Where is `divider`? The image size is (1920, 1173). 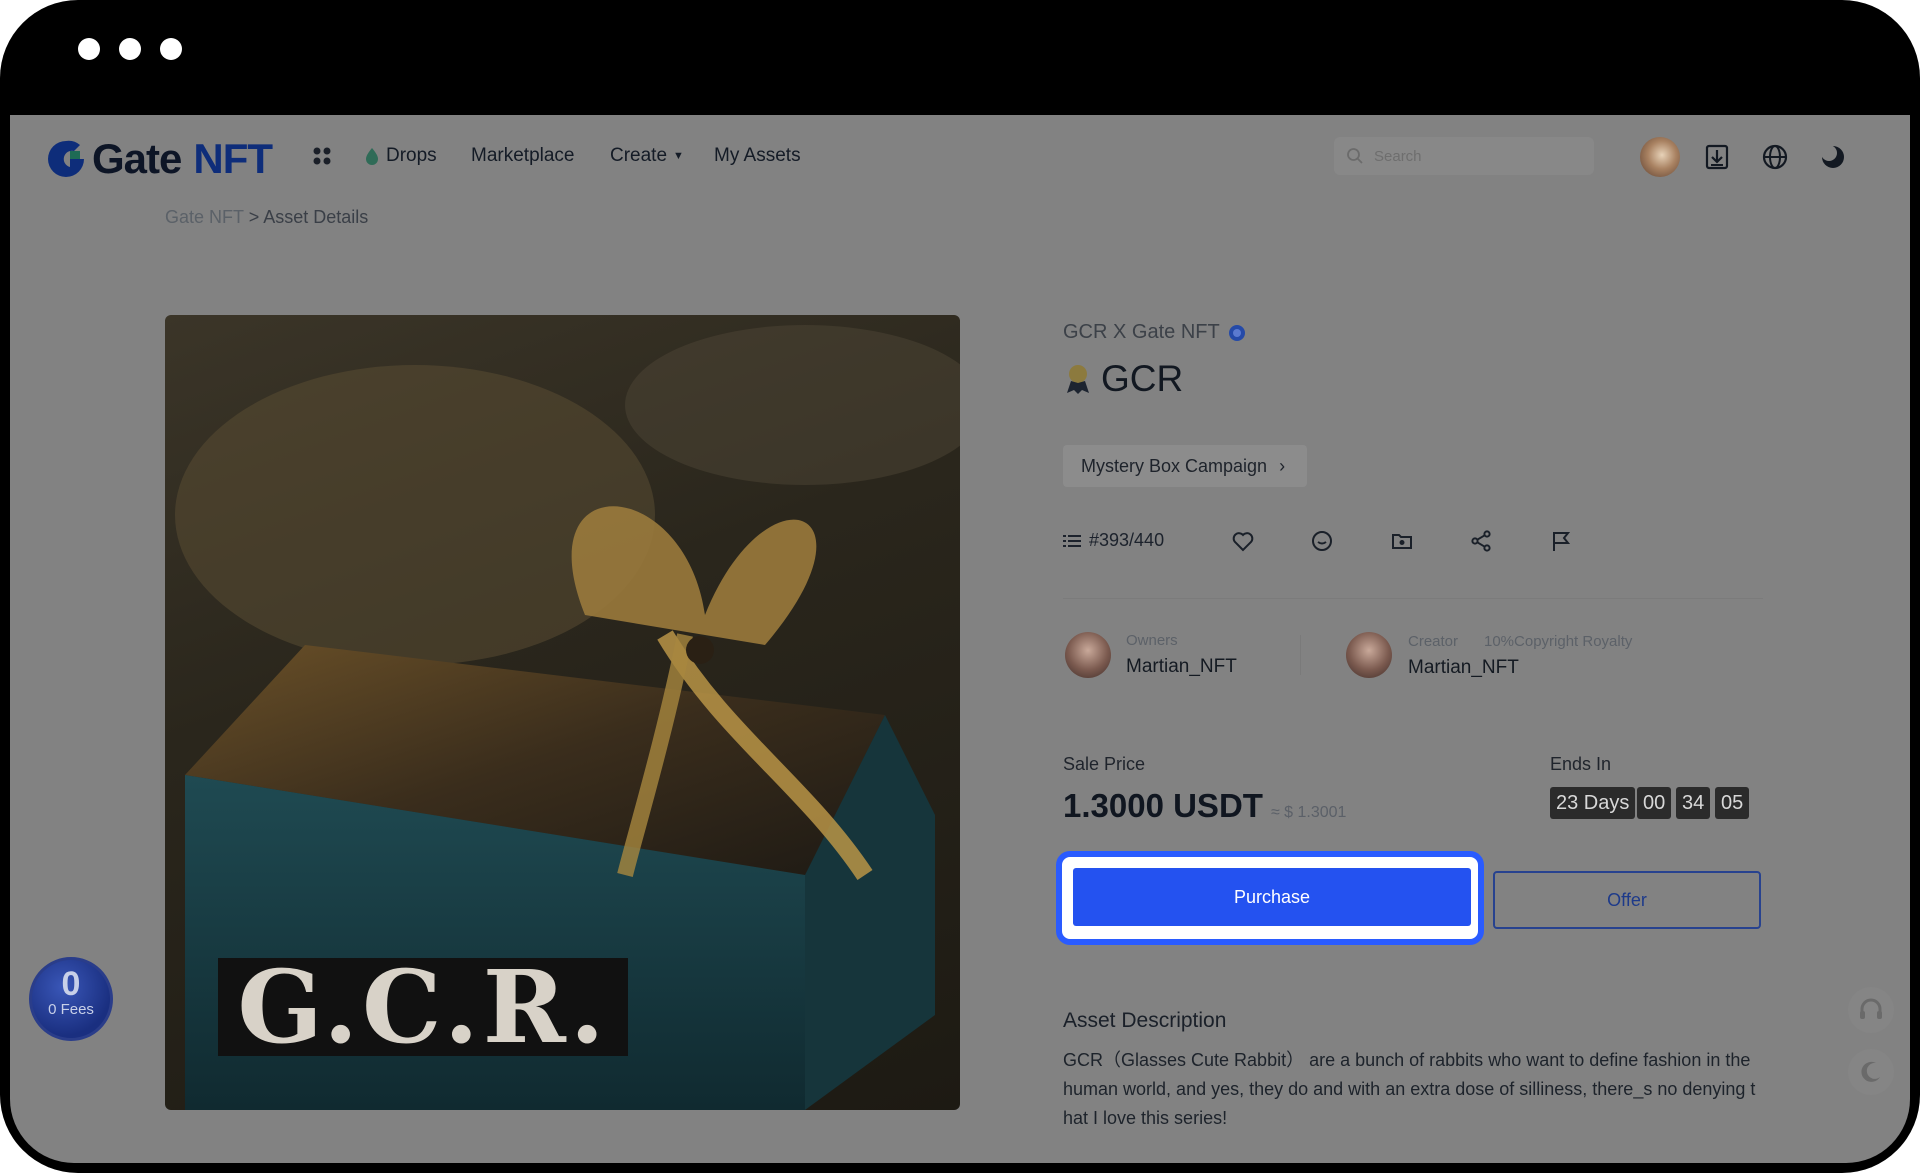 divider is located at coordinates (1413, 598).